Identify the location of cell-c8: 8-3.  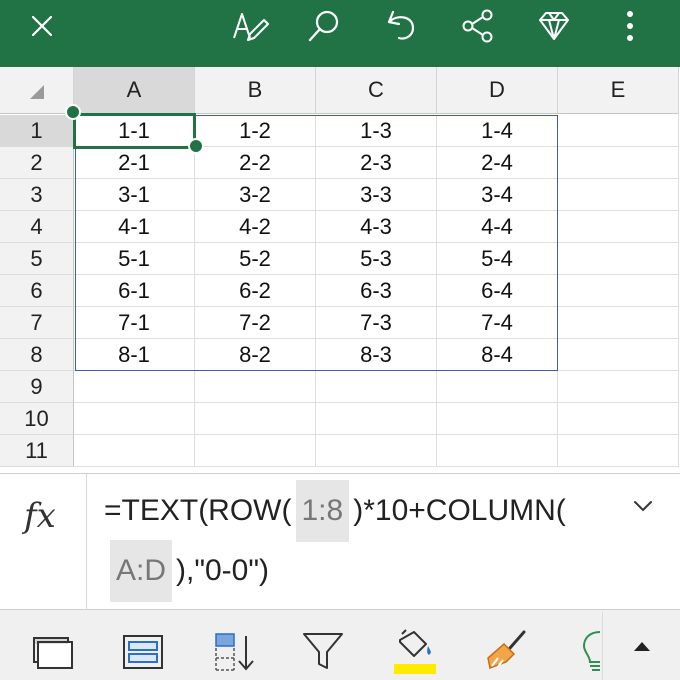
(376, 355).